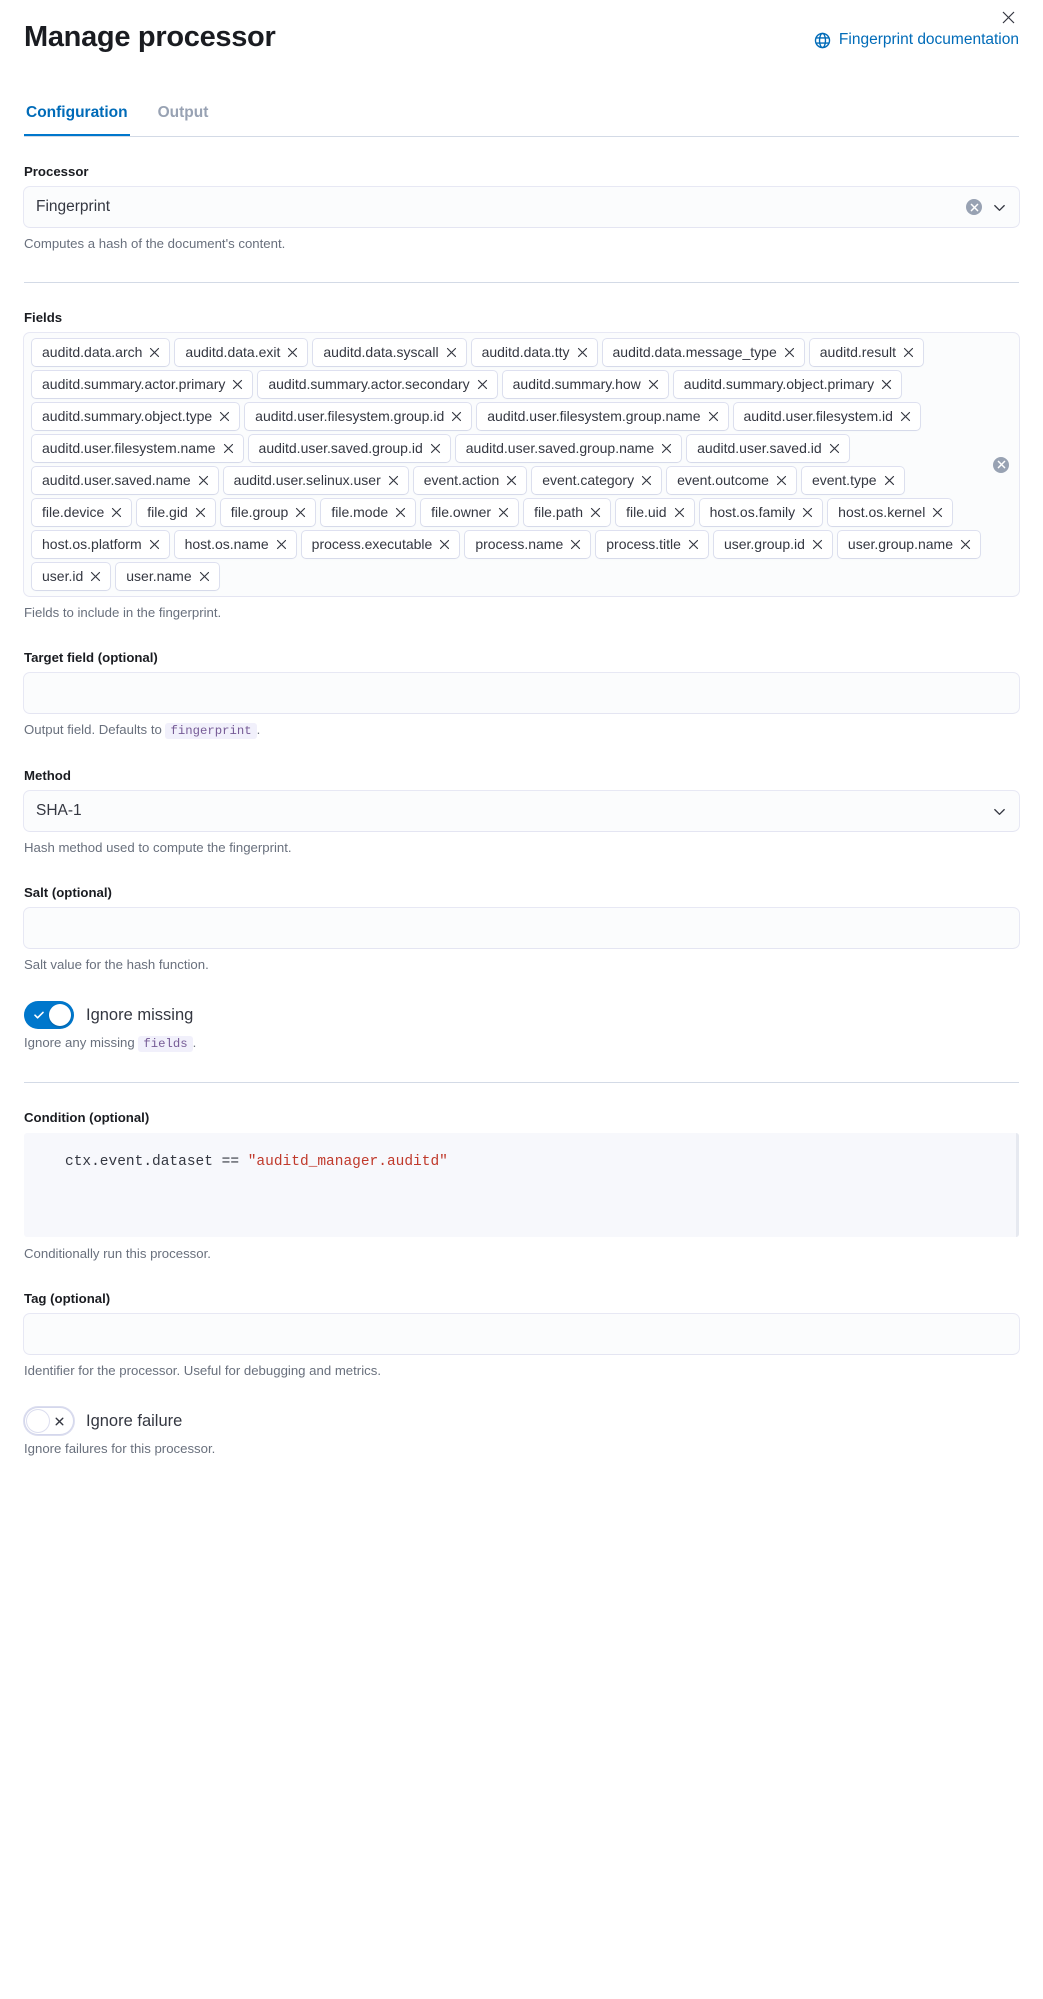  I want to click on field-badge: file.gid, so click(176, 512).